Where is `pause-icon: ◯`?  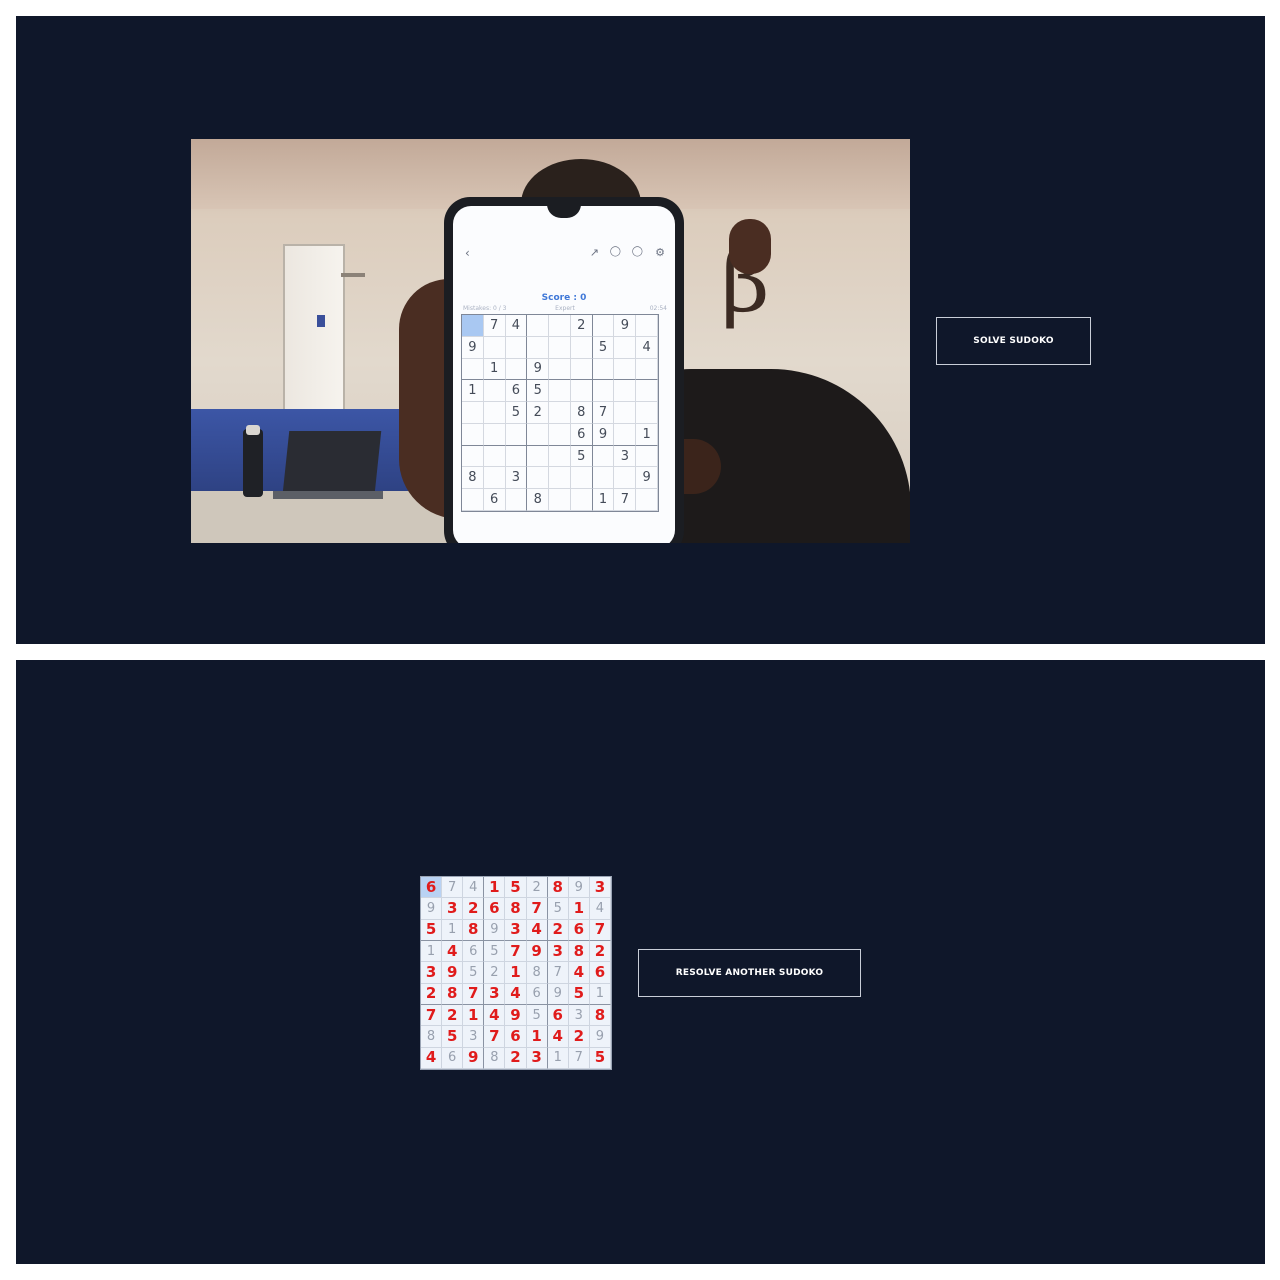 pause-icon: ◯ is located at coordinates (615, 251).